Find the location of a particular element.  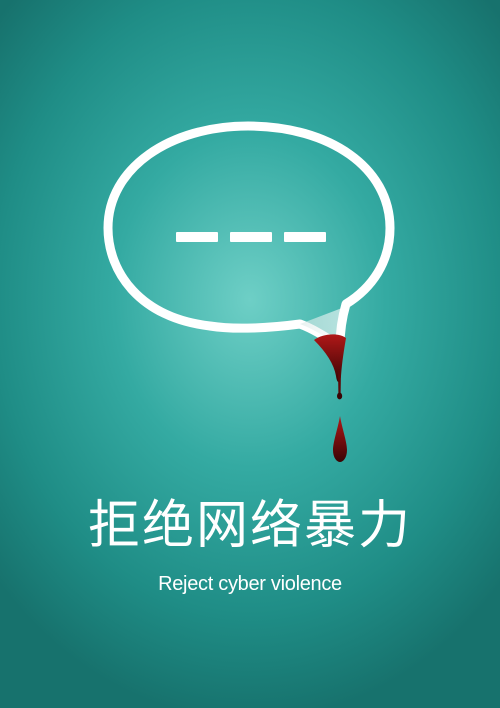

poster-title-chinese: 拒绝网络暴力 is located at coordinates (249, 526).